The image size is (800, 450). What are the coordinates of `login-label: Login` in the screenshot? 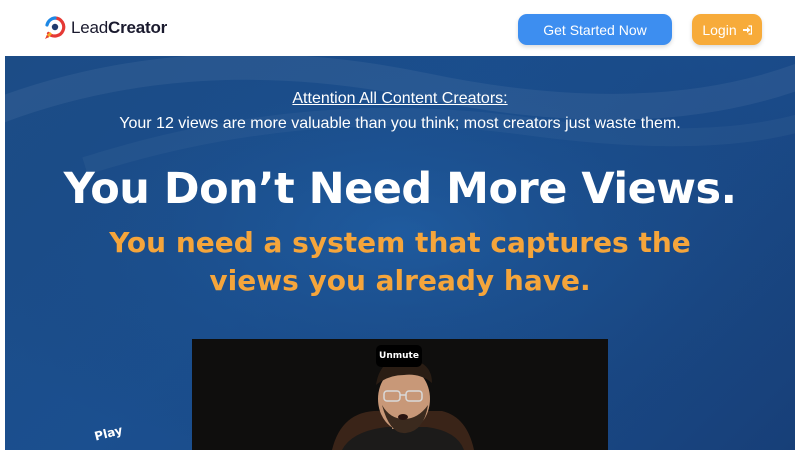 It's located at (719, 29).